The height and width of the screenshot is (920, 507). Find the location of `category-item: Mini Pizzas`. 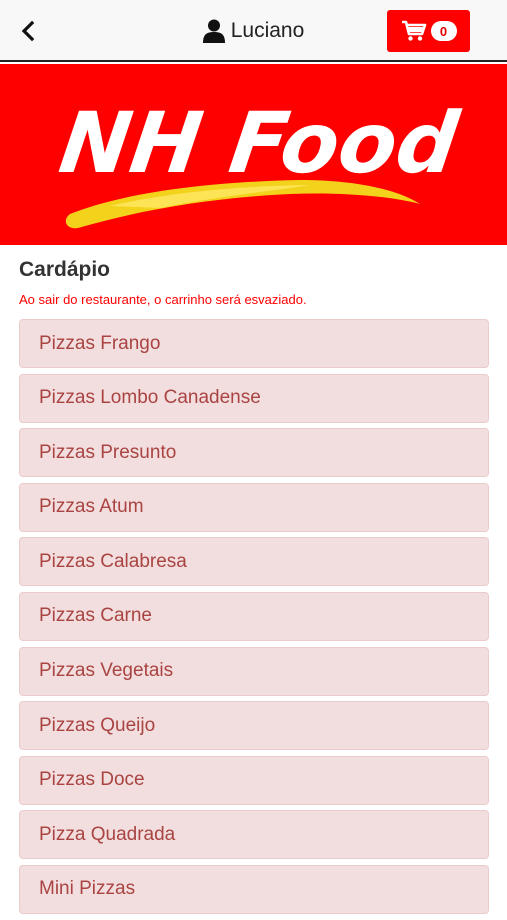

category-item: Mini Pizzas is located at coordinates (254, 889).